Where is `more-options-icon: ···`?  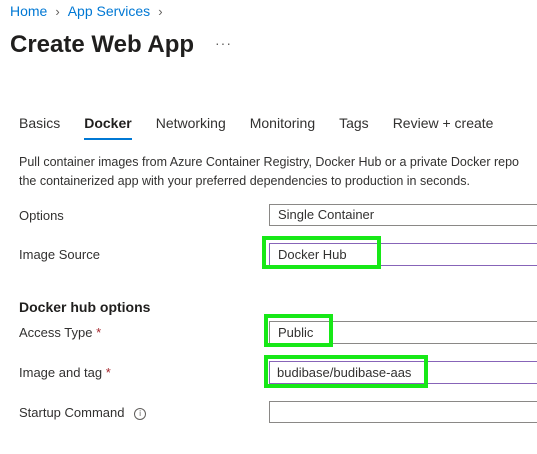
more-options-icon: ··· is located at coordinates (223, 43).